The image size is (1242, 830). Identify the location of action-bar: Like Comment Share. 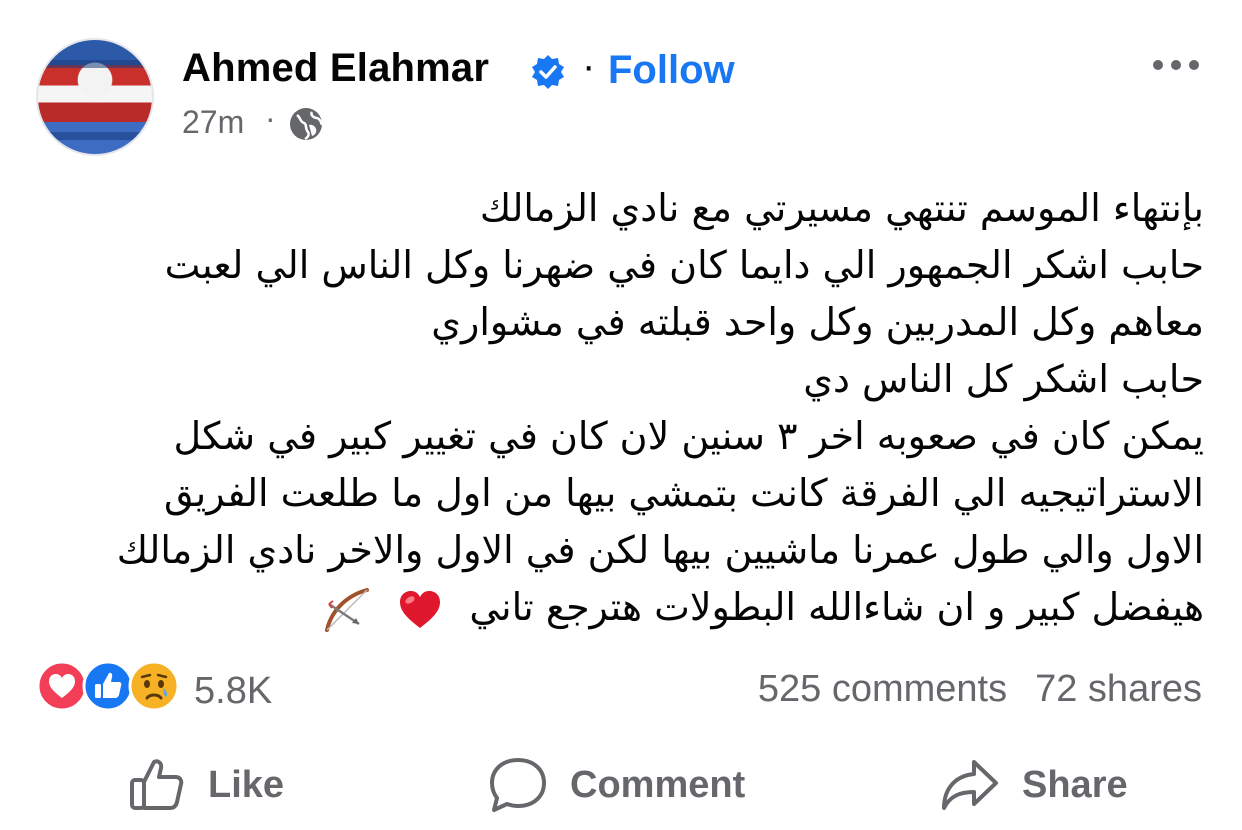
(621, 785).